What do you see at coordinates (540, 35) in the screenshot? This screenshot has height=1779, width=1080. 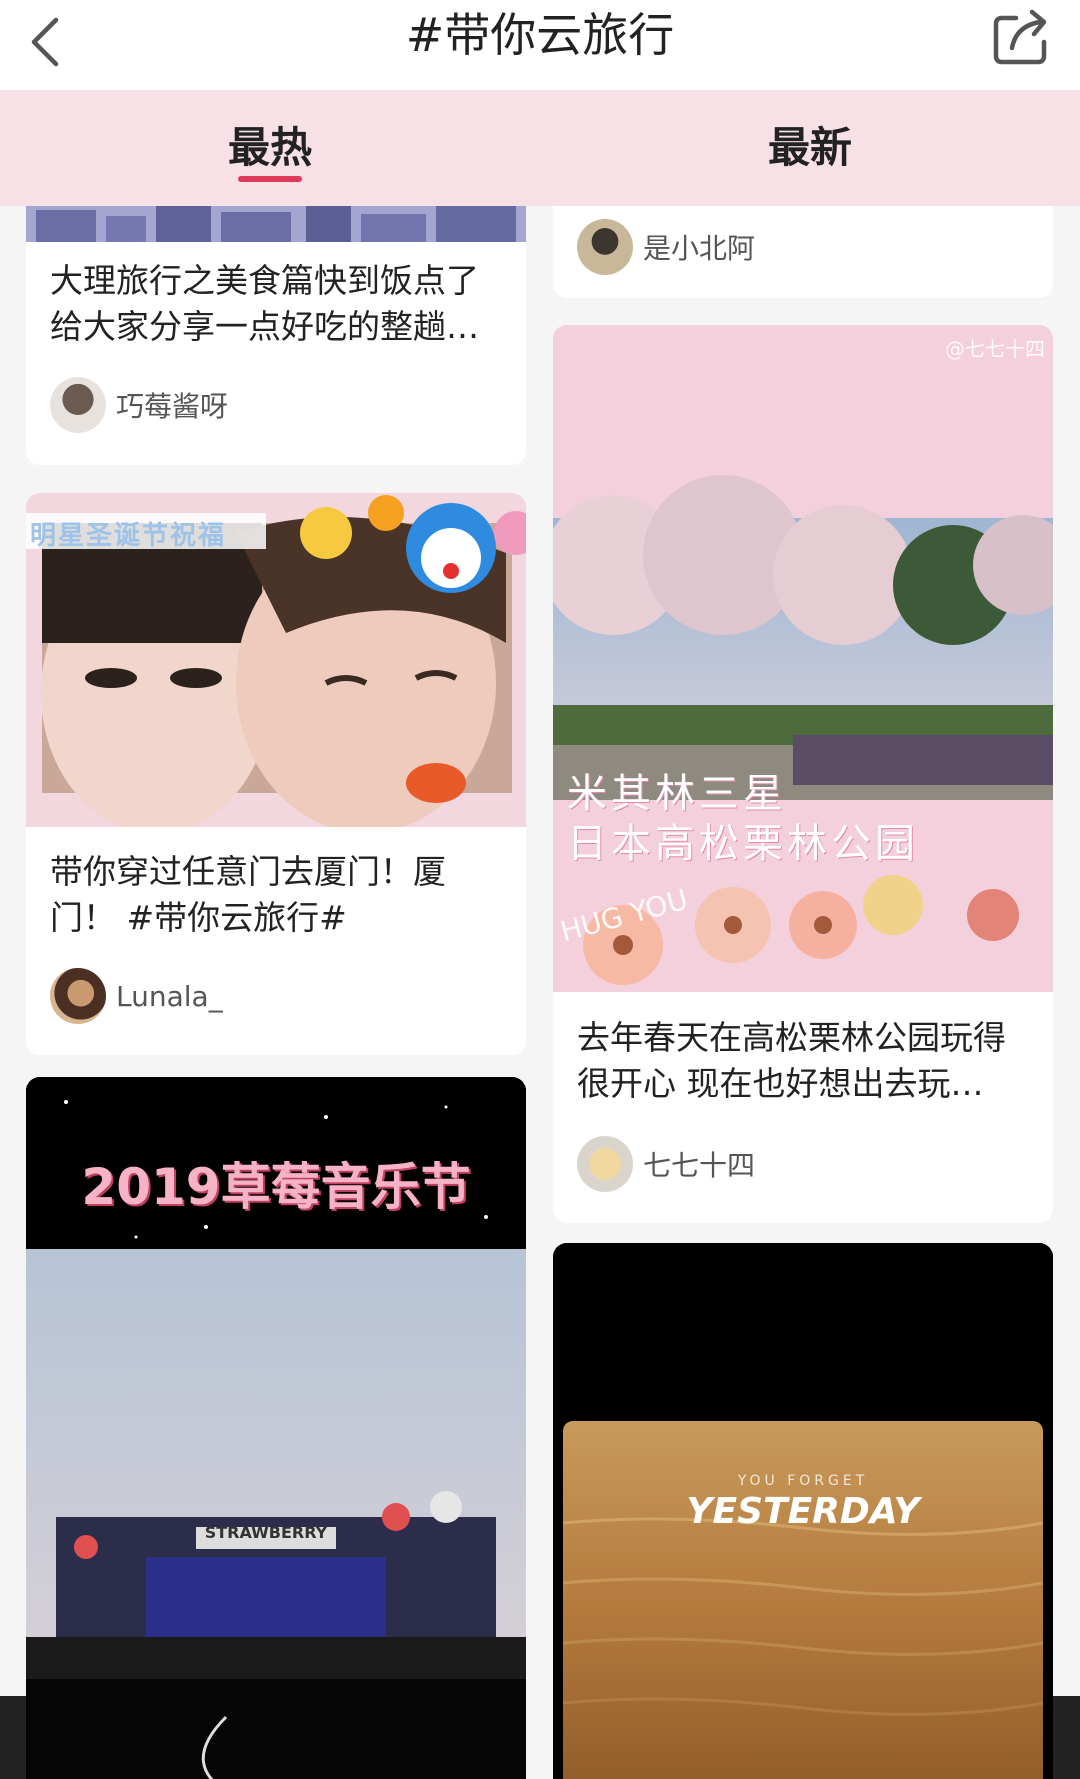 I see `page-title: #带你云旅行` at bounding box center [540, 35].